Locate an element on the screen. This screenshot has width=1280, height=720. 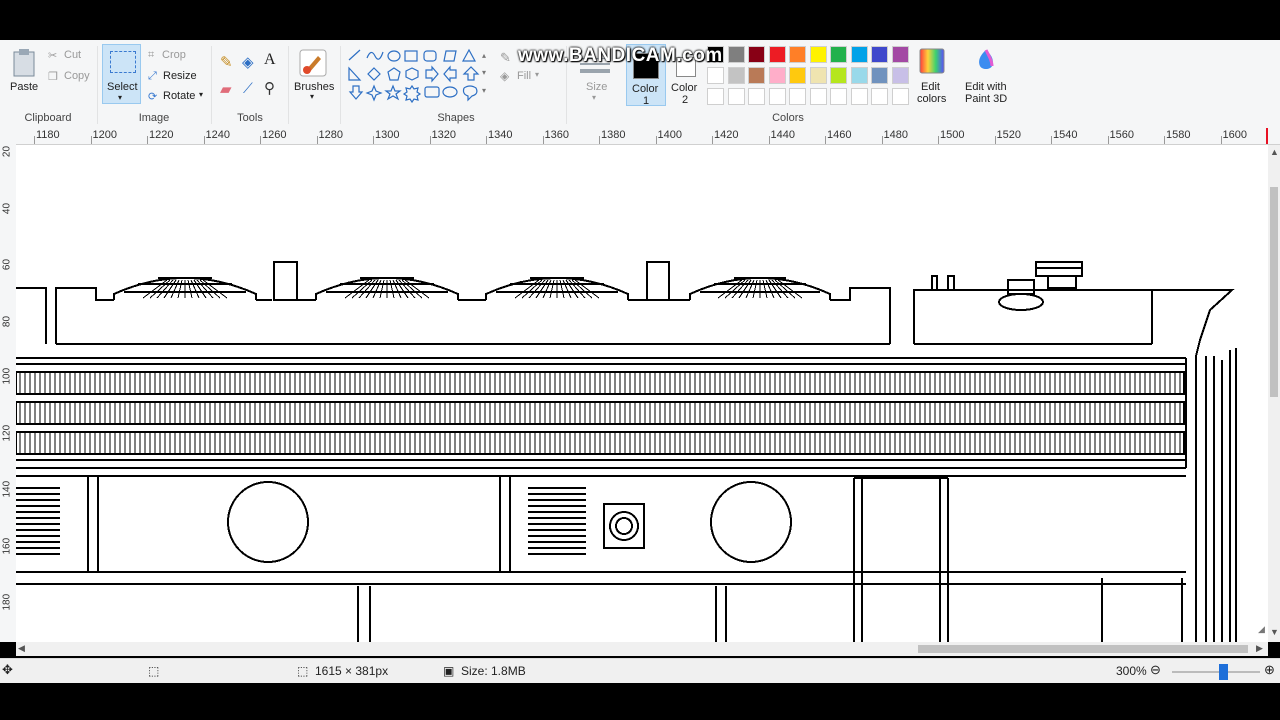
ruler-label: 1220 is located at coordinates (161, 135).